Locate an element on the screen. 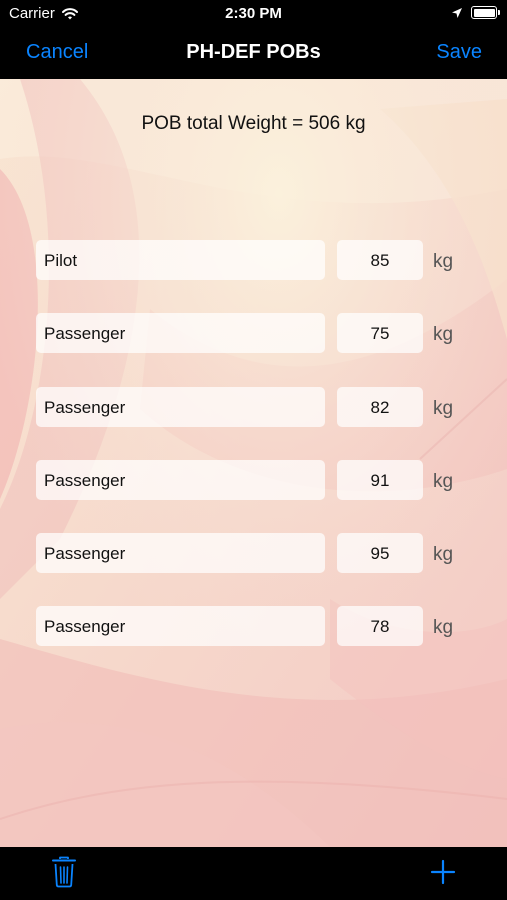 This screenshot has width=507, height=900. status-right is located at coordinates (475, 12).